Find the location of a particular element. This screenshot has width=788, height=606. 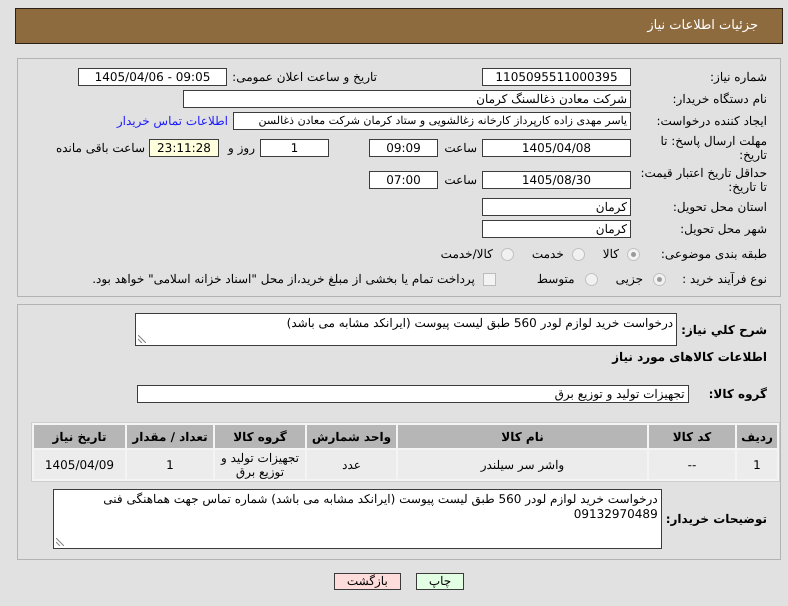

province-field: کرمان is located at coordinates (556, 207).